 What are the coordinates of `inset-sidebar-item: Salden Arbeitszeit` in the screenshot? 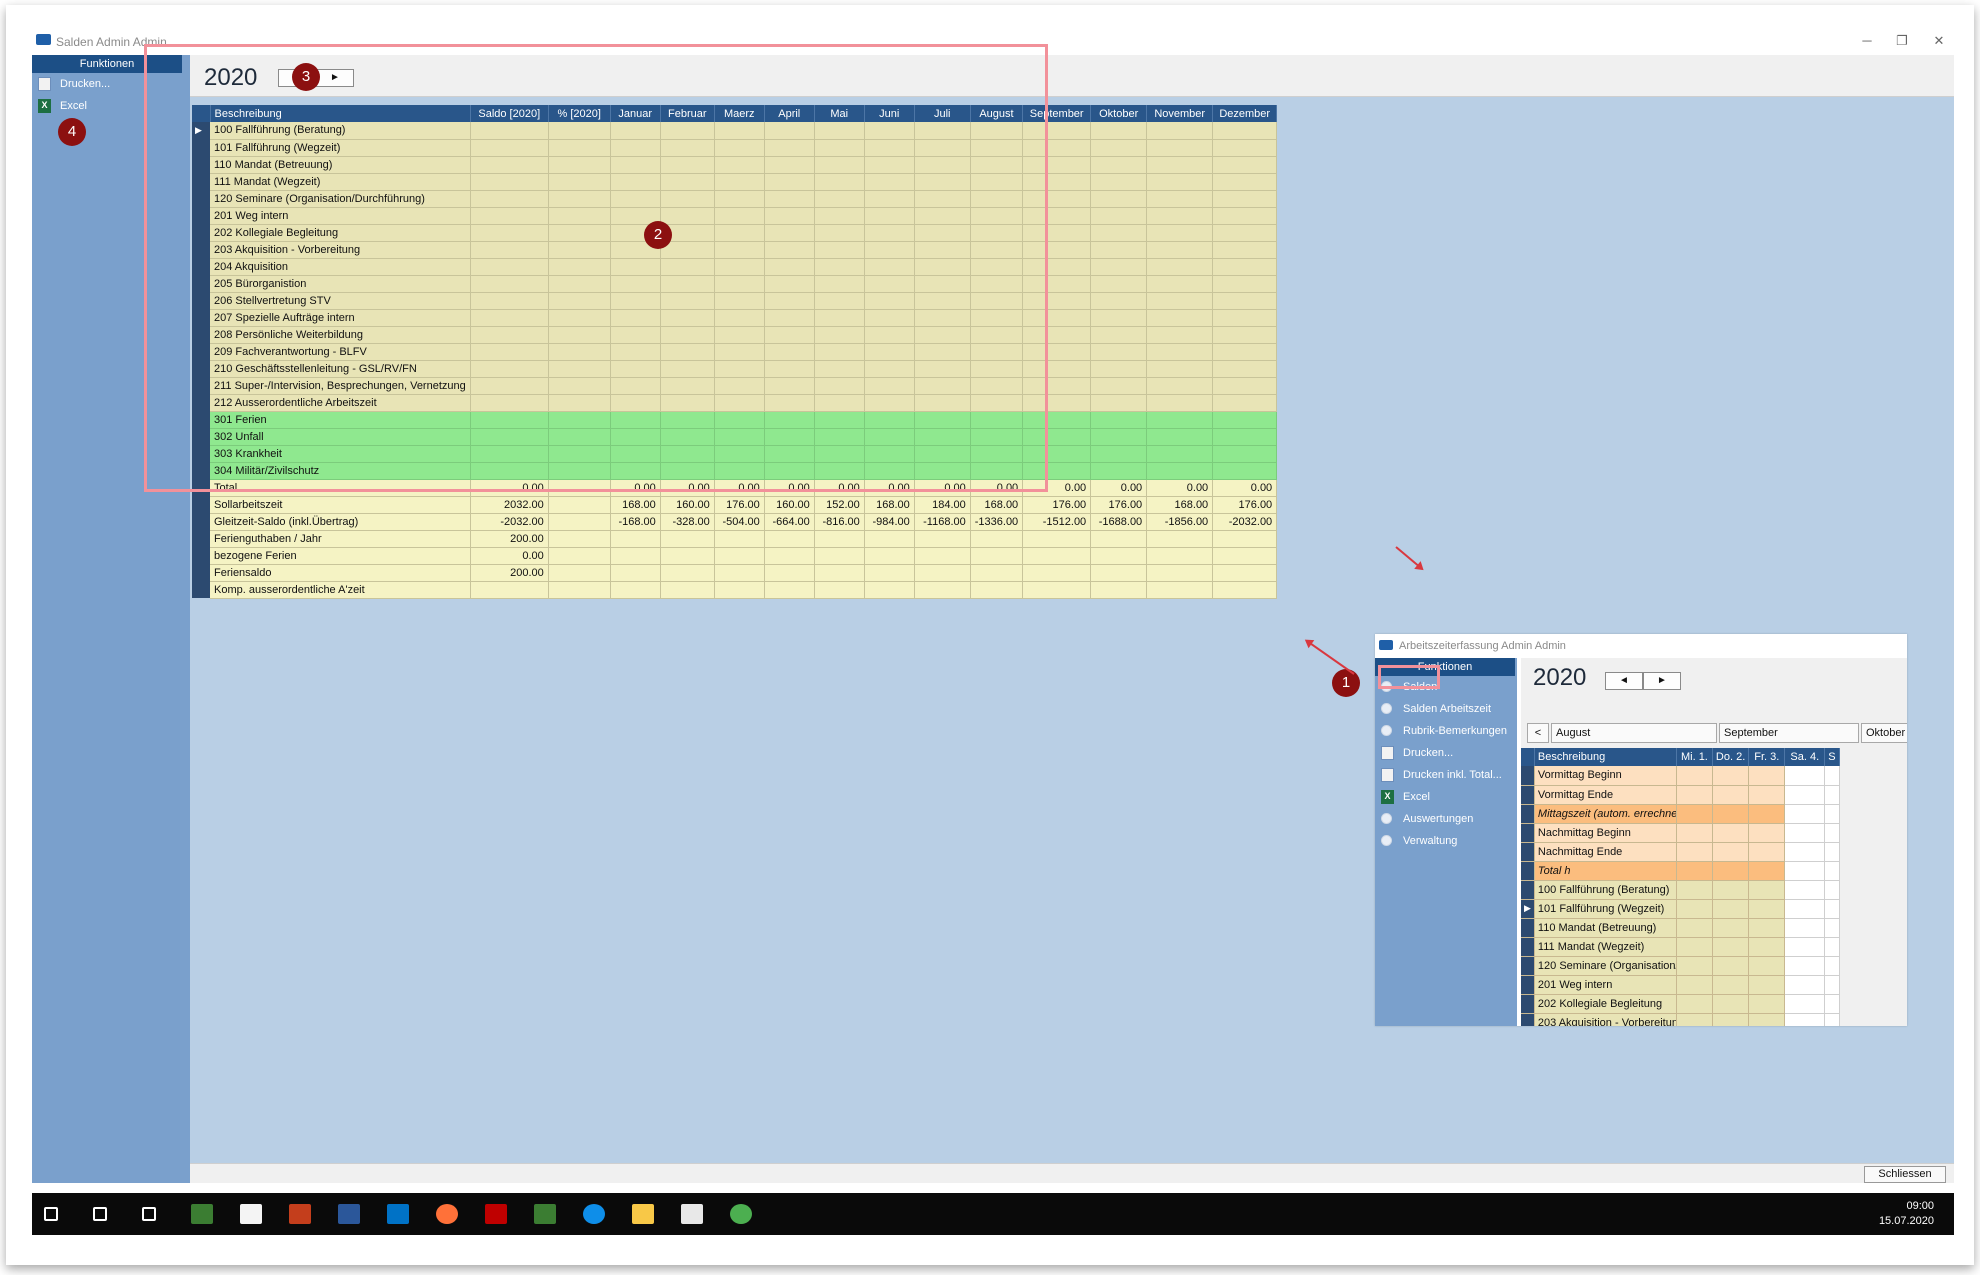 It's located at (1446, 709).